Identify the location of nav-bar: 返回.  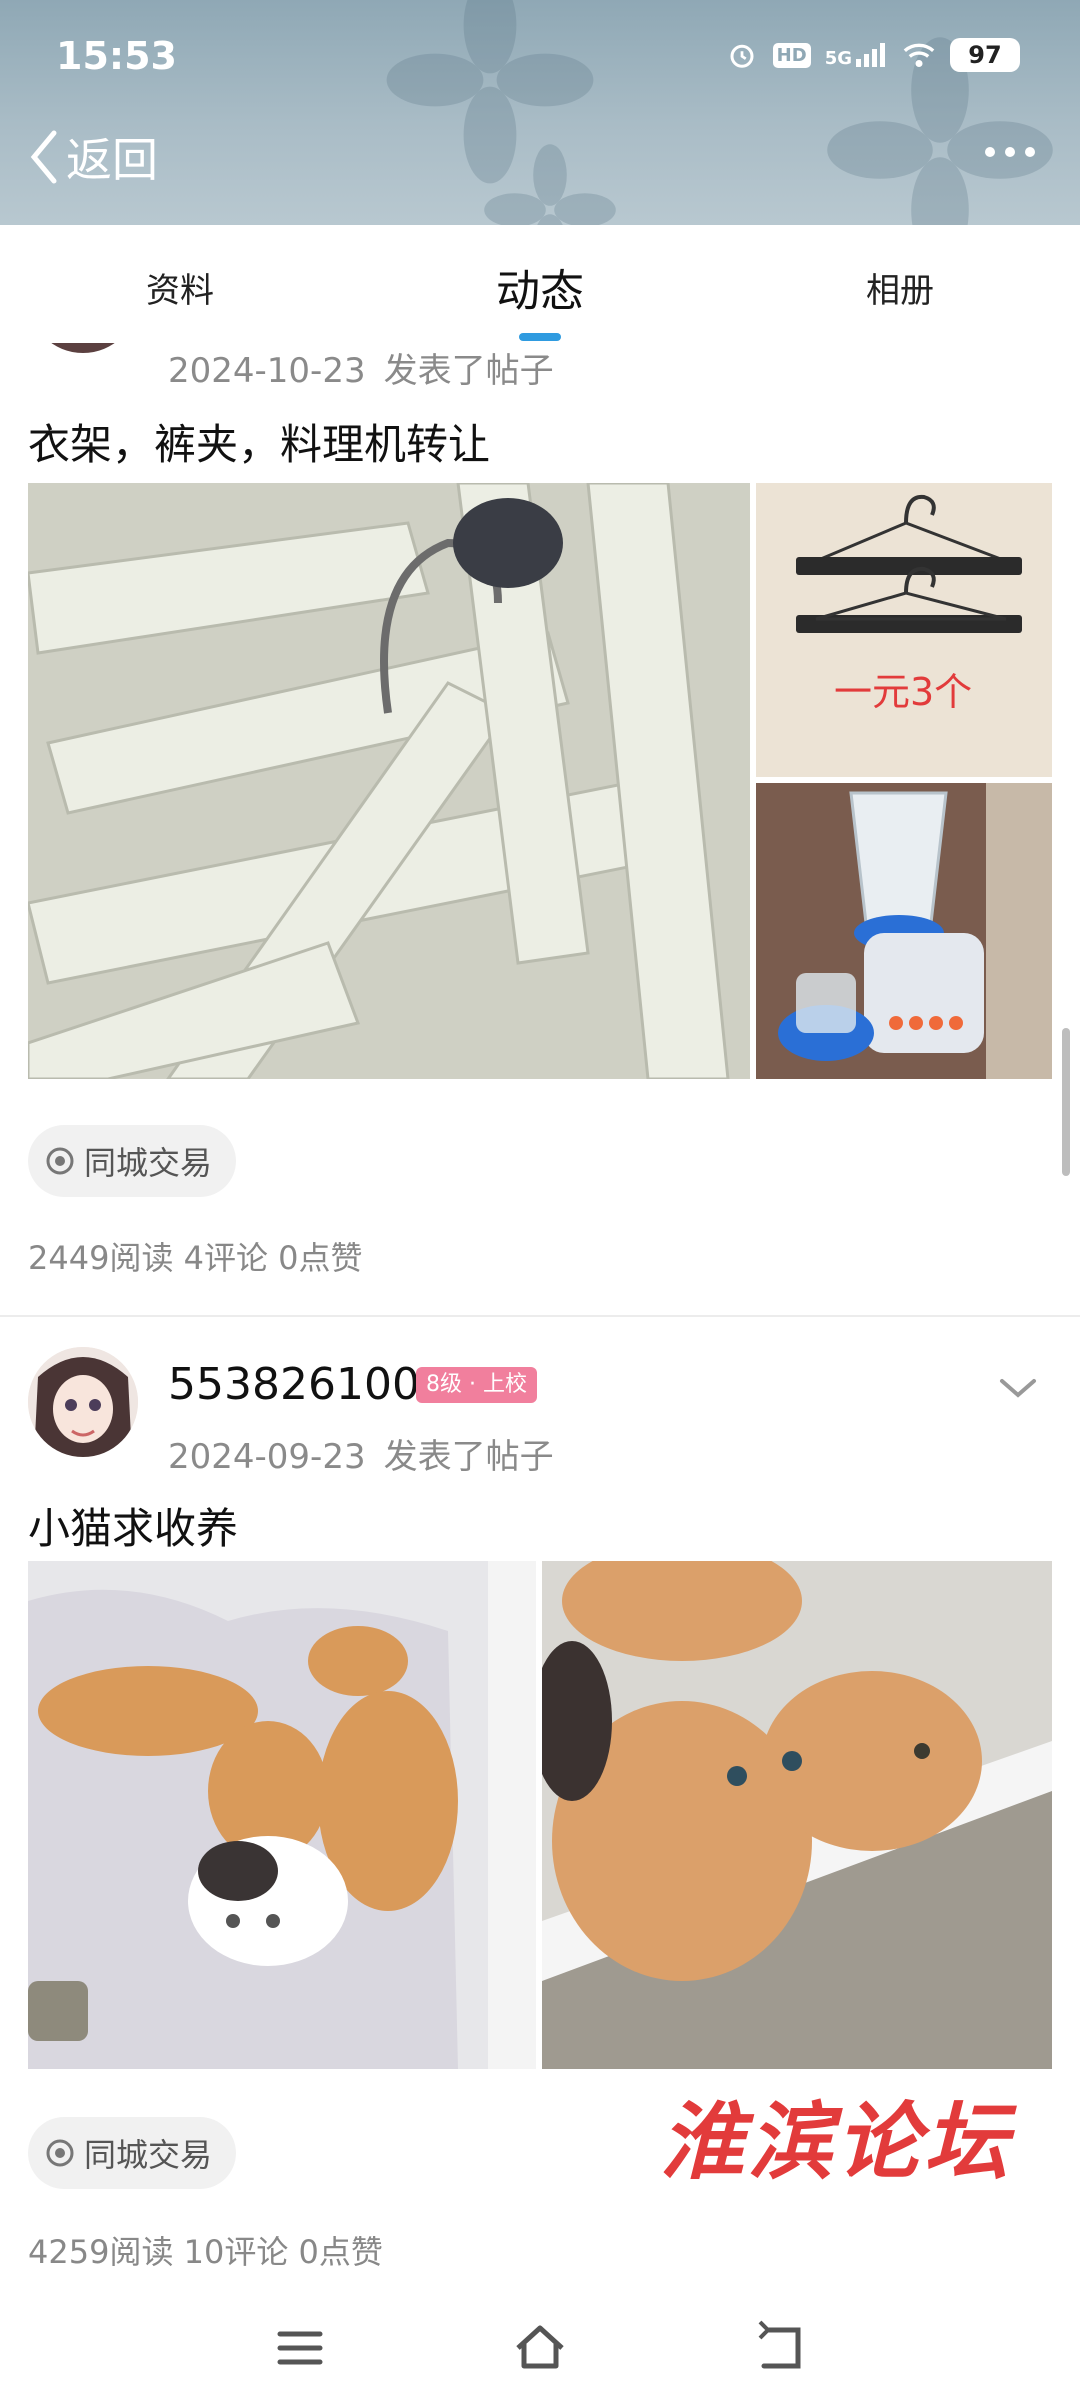
(540, 158).